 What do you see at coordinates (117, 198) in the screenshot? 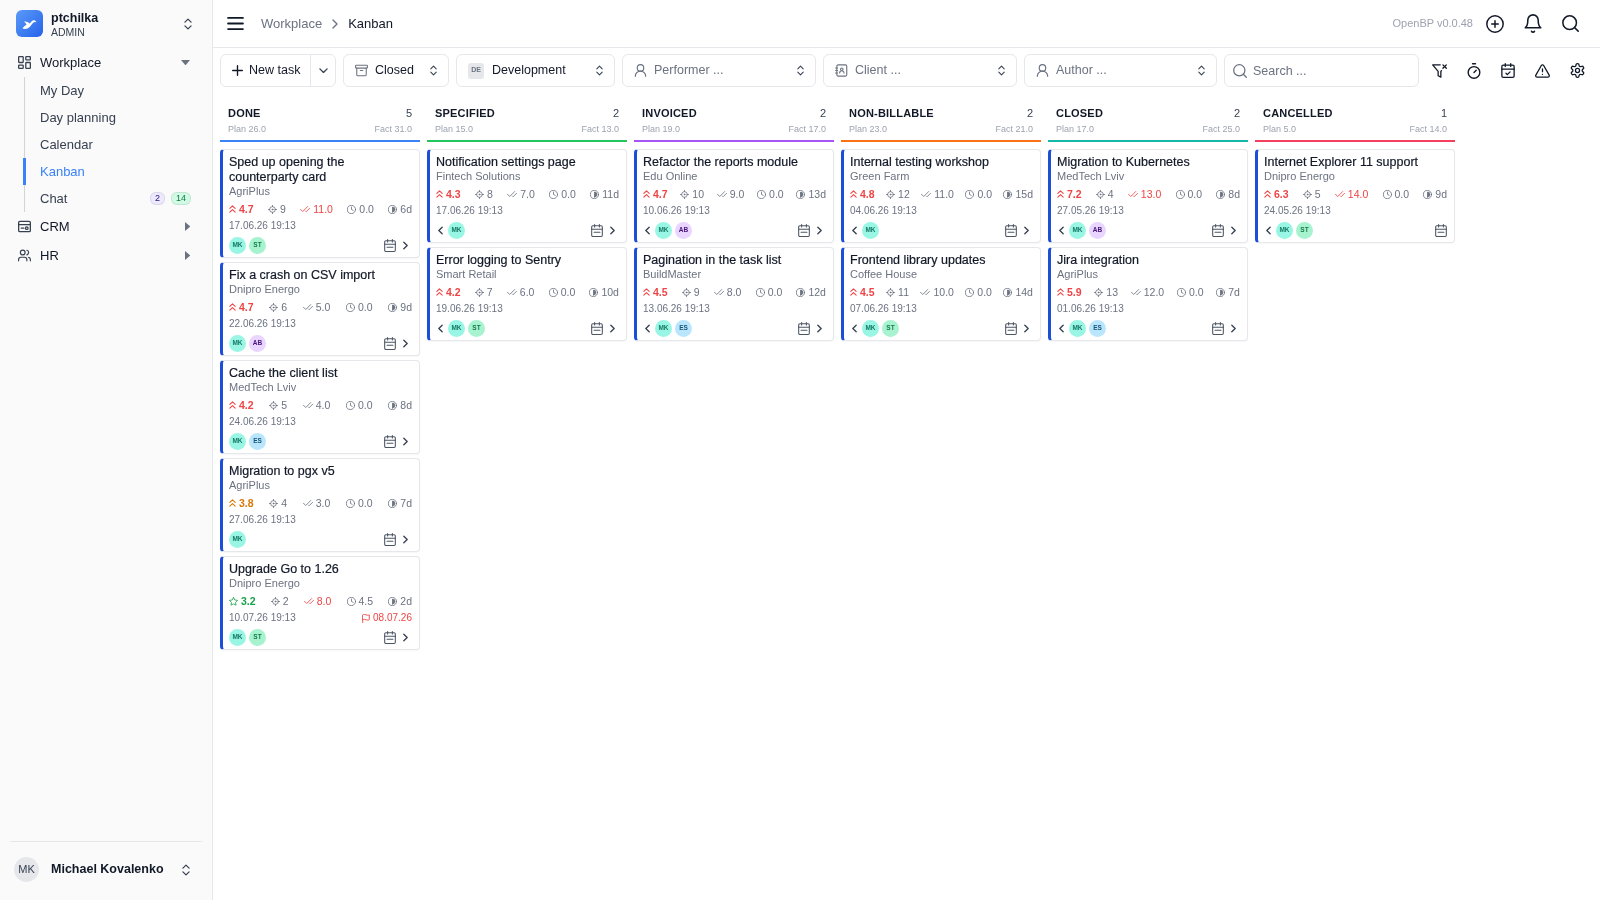
I see `sidebar-item: Chat 2 14` at bounding box center [117, 198].